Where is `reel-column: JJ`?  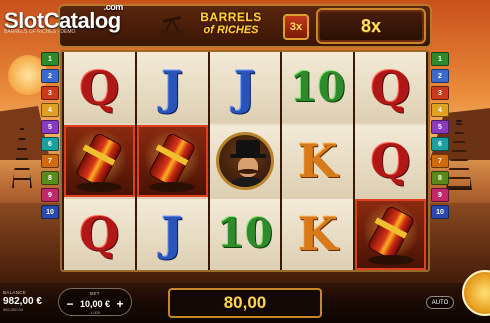
reel-column: JJ is located at coordinates (172, 161).